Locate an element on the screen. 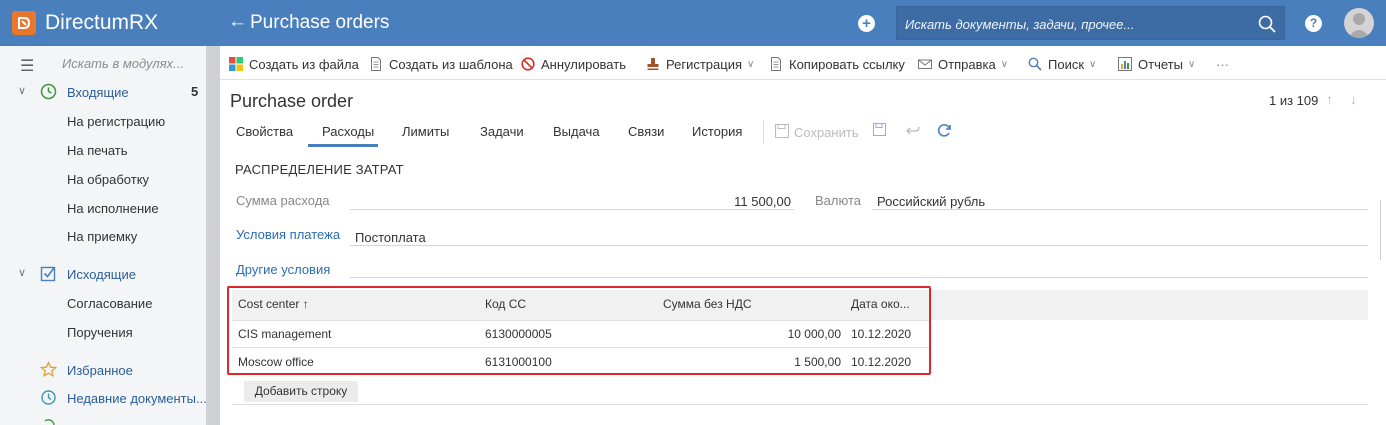  sidebar-item-approval: Согласование is located at coordinates (103, 304).